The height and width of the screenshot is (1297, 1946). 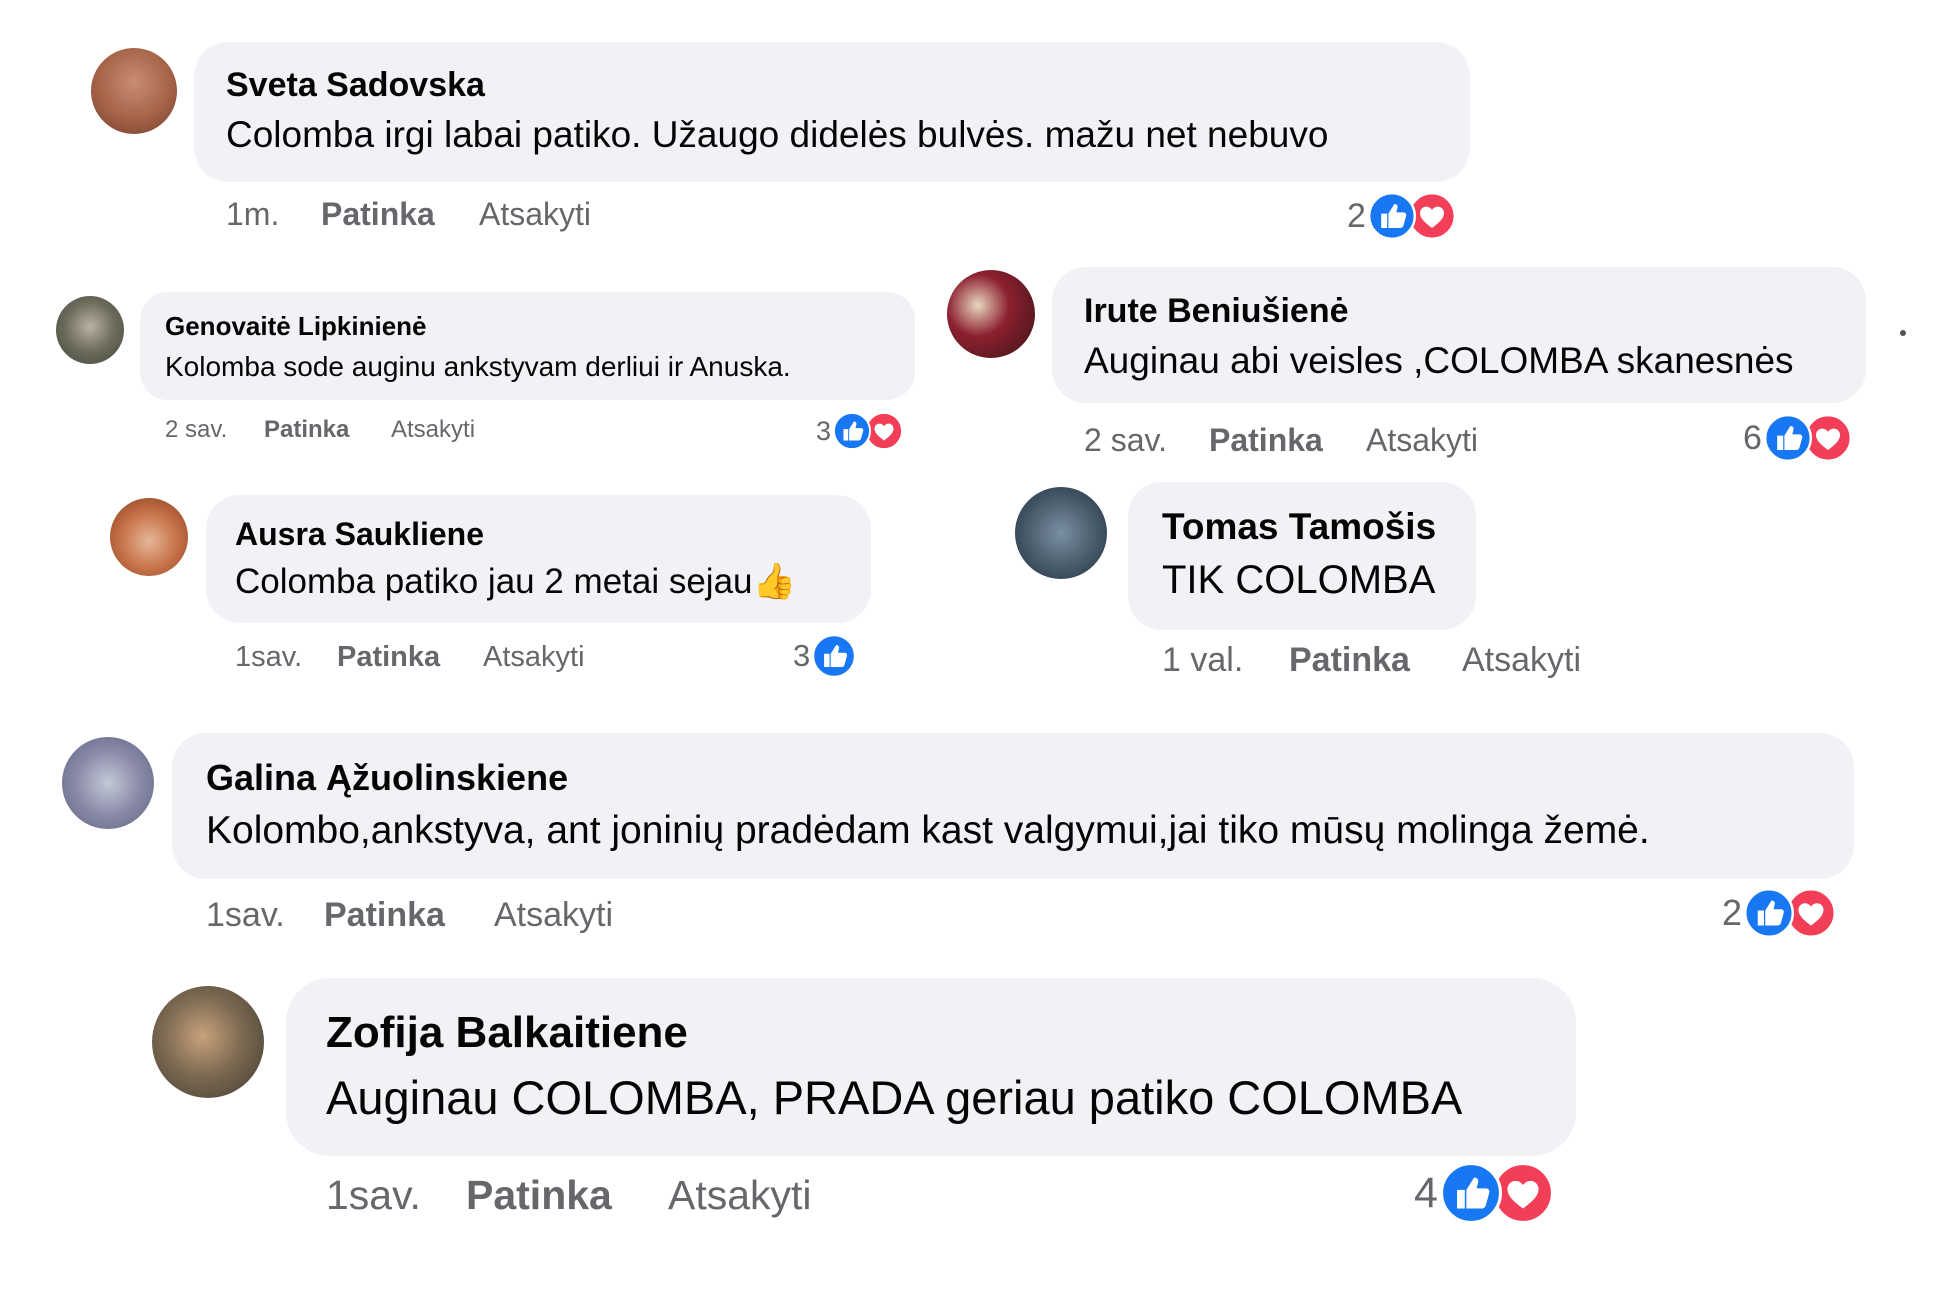 I want to click on comment-time: 1m., so click(x=252, y=214).